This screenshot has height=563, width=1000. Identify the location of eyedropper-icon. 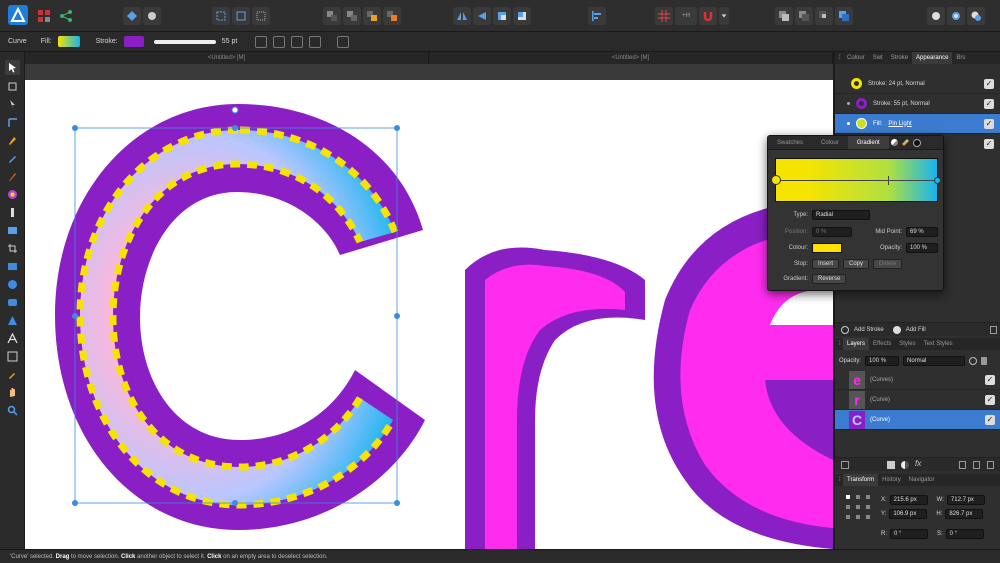
(905, 142).